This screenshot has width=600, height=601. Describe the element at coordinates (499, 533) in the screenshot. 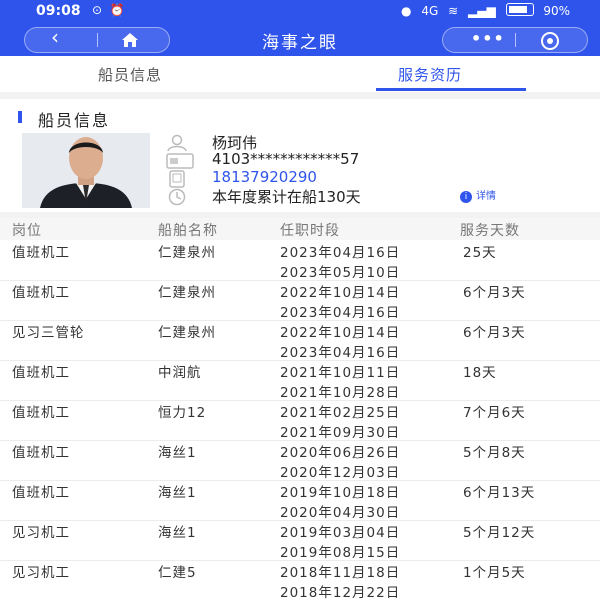

I see `cell-days: 5个月12天` at that location.